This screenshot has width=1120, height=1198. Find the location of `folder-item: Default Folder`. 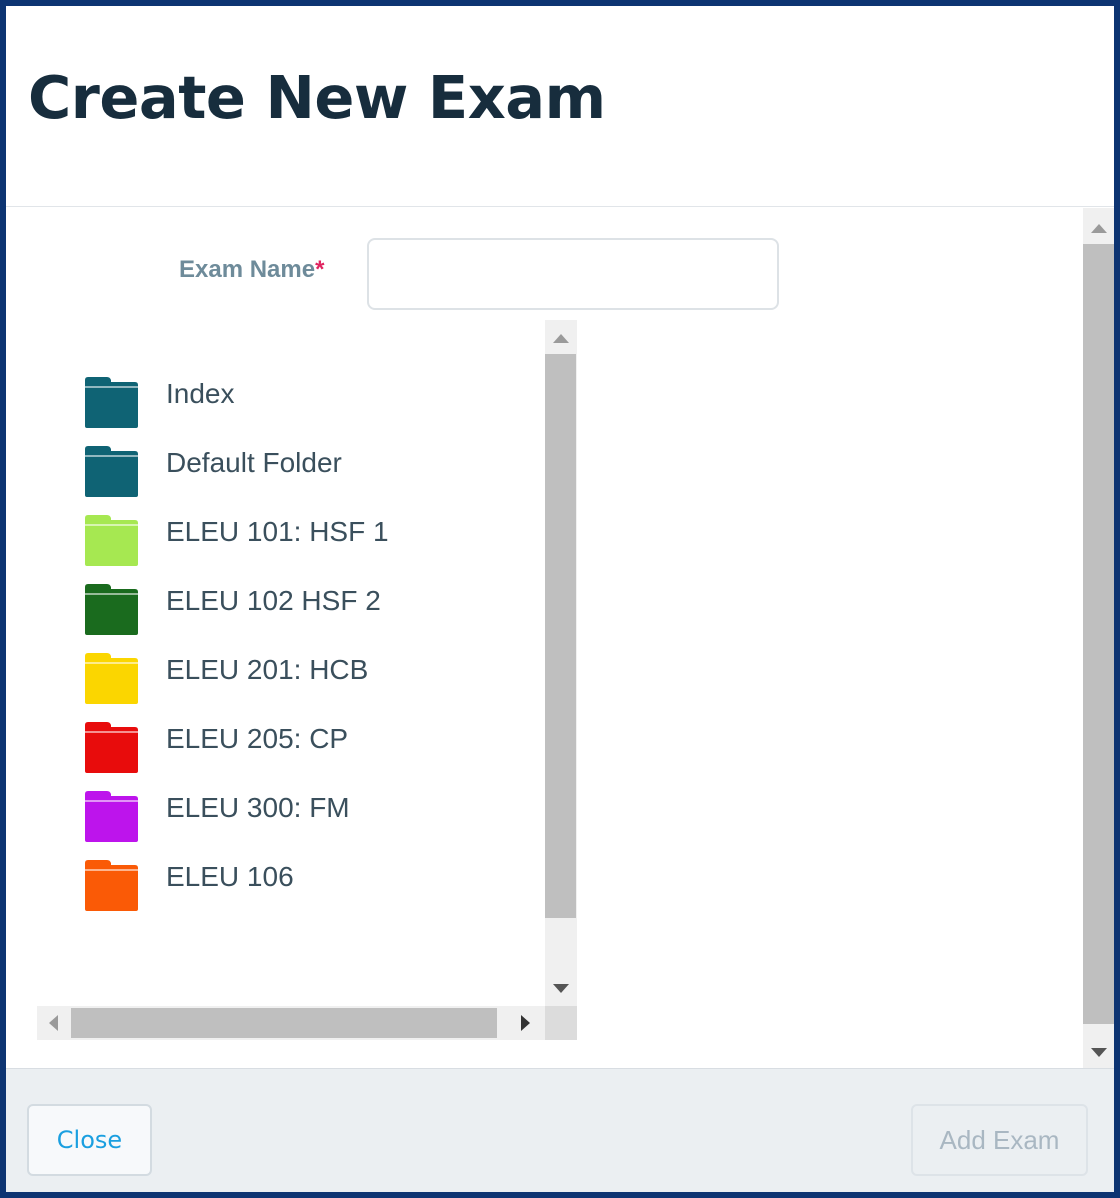

folder-item: Default Folder is located at coordinates (293, 475).